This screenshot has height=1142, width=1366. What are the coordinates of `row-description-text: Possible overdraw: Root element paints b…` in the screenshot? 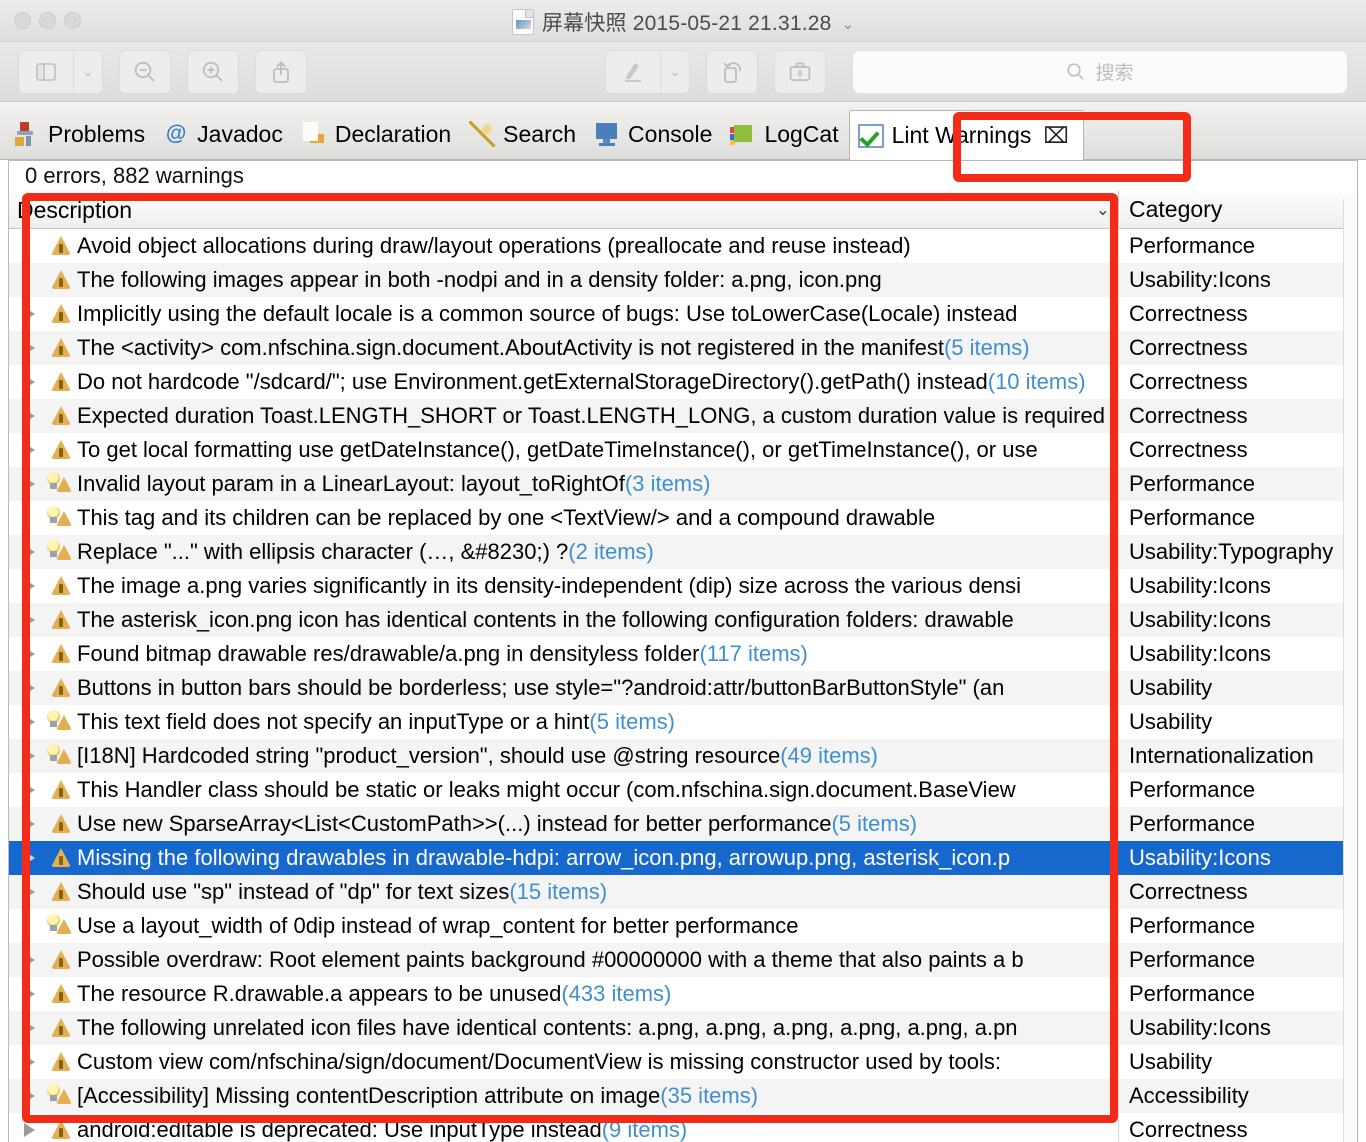 It's located at (550, 959).